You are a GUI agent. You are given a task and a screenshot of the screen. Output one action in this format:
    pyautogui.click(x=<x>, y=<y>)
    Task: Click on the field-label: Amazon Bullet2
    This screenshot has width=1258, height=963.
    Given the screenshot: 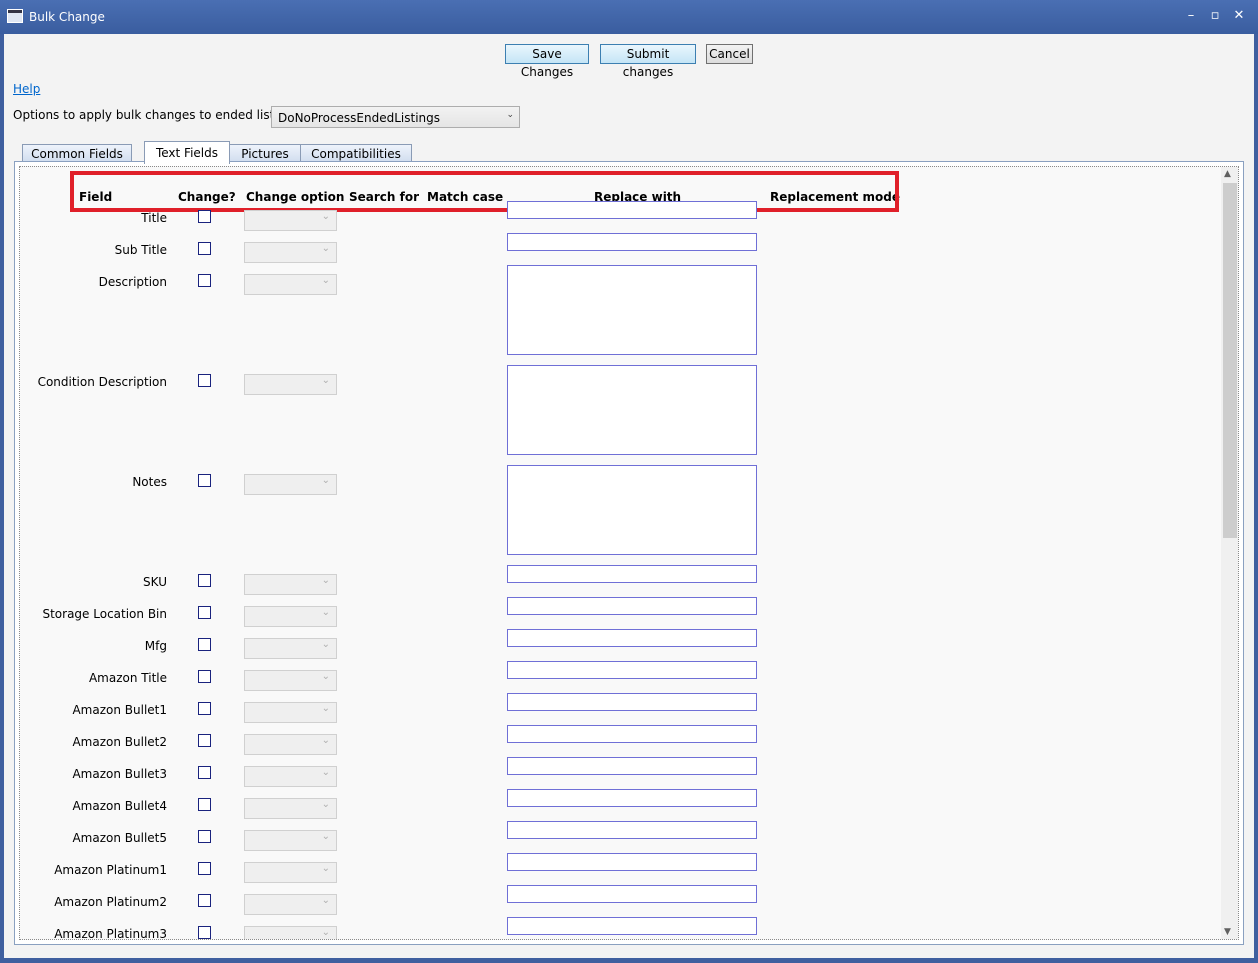 What is the action you would take?
    pyautogui.click(x=119, y=742)
    